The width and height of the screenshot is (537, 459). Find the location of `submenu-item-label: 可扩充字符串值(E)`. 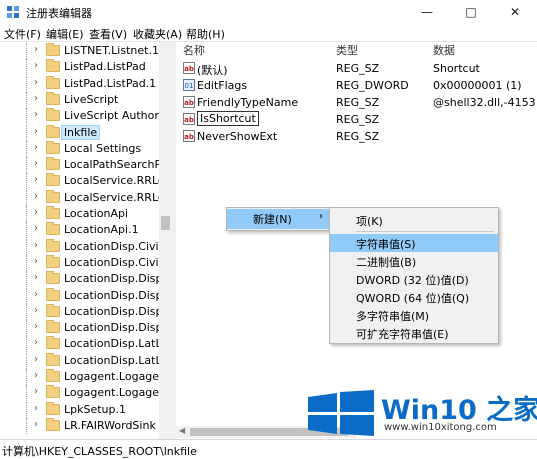

submenu-item-label: 可扩充字符串值(E) is located at coordinates (402, 334).